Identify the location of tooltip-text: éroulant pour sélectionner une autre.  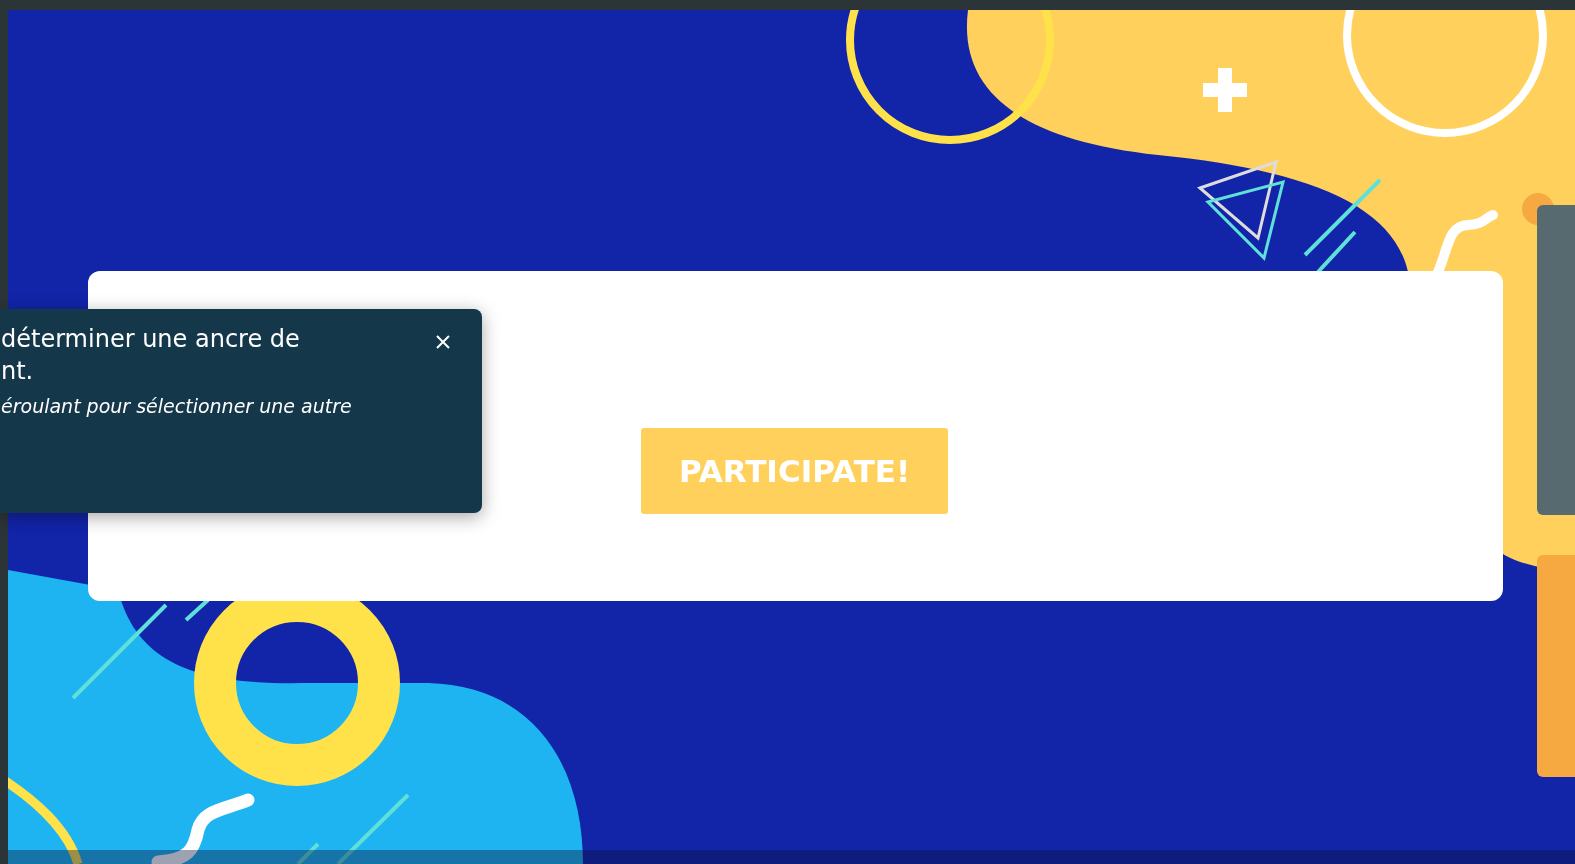
(177, 406).